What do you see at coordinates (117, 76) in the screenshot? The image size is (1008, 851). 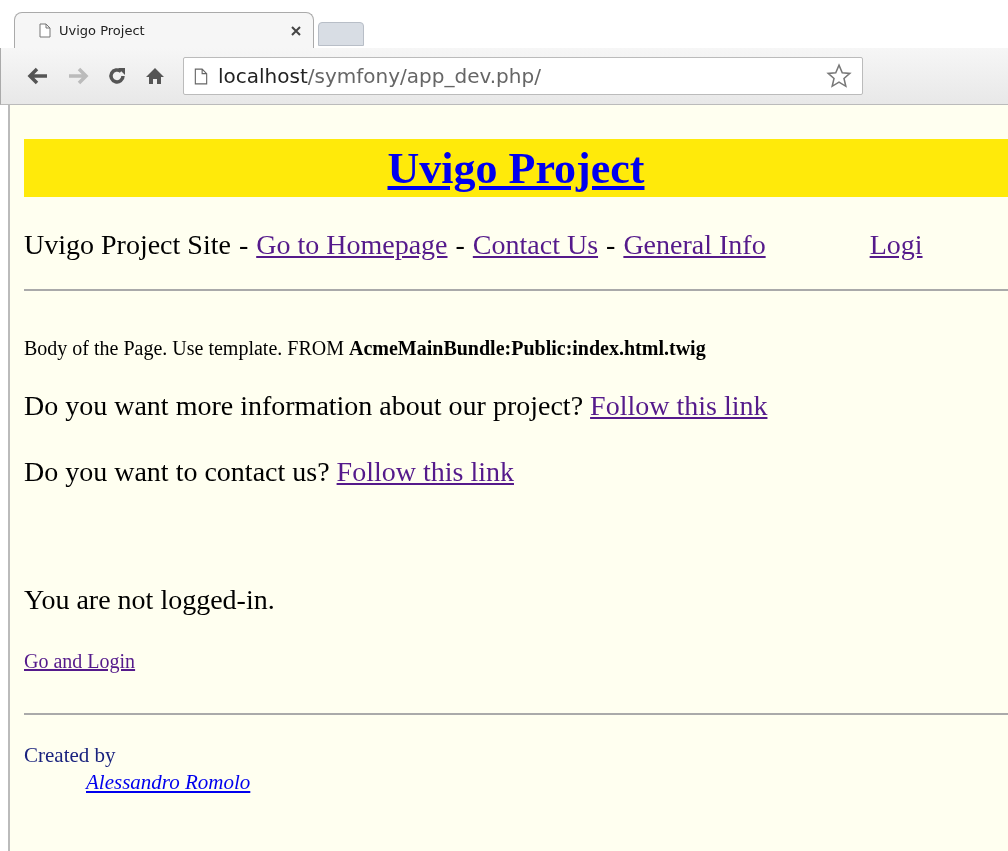 I see `reload-icon` at bounding box center [117, 76].